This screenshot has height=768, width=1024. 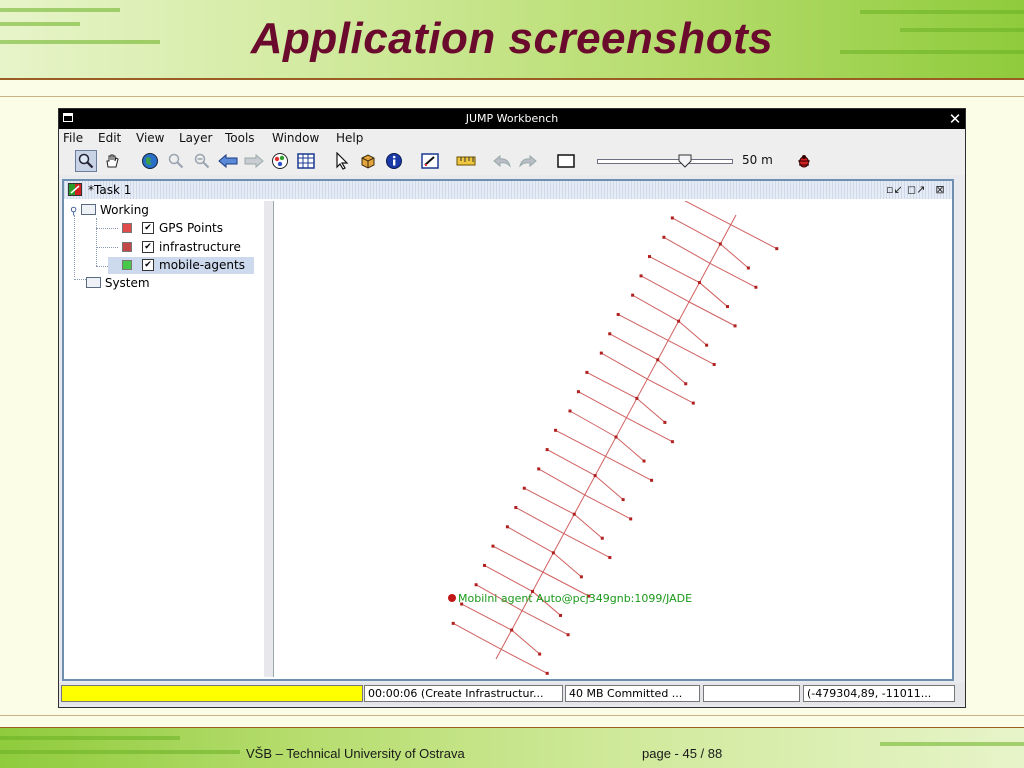 I want to click on iconify-icon: ▫↙, so click(x=894, y=189).